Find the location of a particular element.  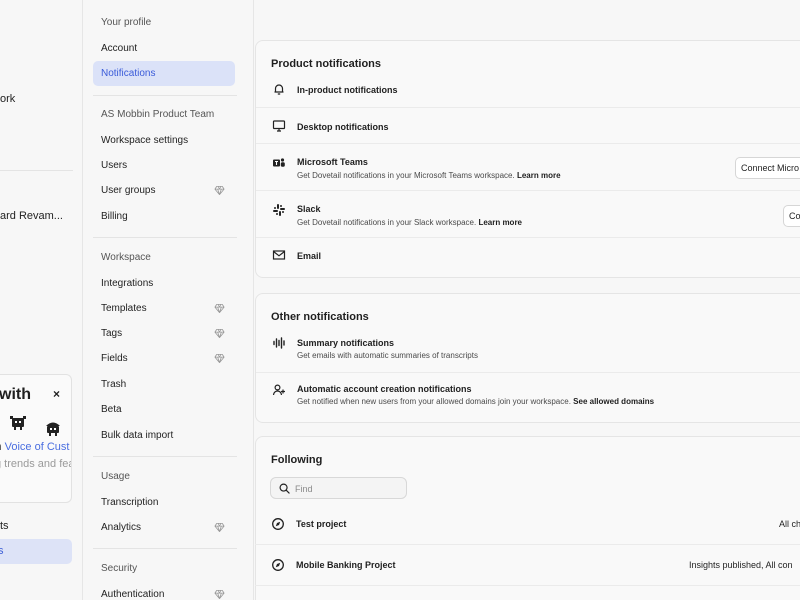

row-title: In-product notifications is located at coordinates (347, 90).